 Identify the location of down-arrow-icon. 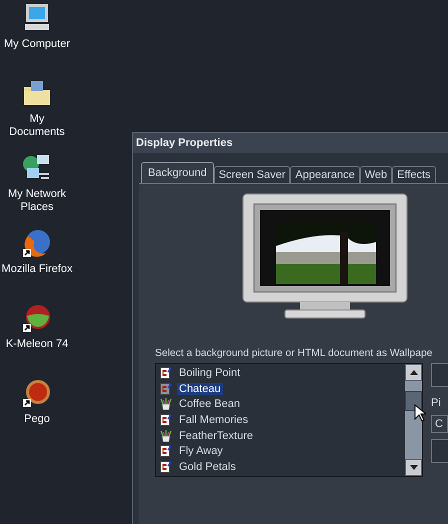
(414, 467).